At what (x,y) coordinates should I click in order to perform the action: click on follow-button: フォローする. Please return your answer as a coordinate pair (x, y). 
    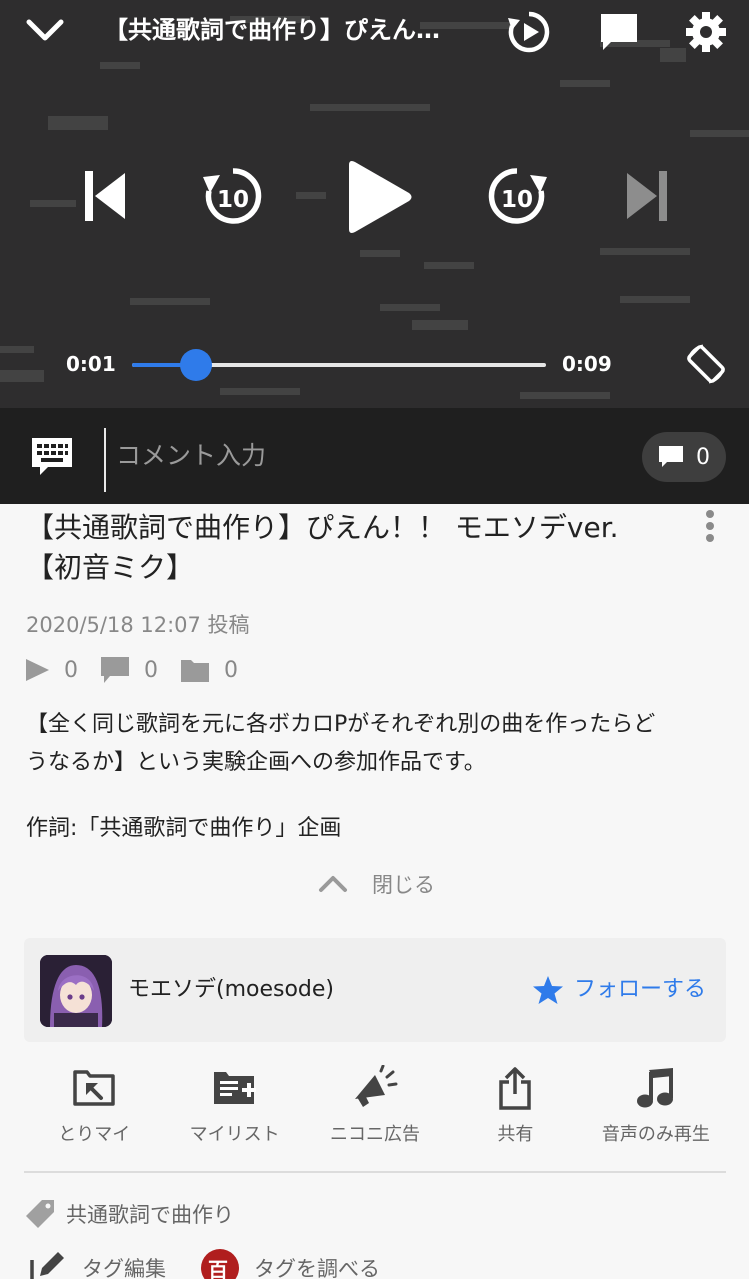
    Looking at the image, I should click on (619, 990).